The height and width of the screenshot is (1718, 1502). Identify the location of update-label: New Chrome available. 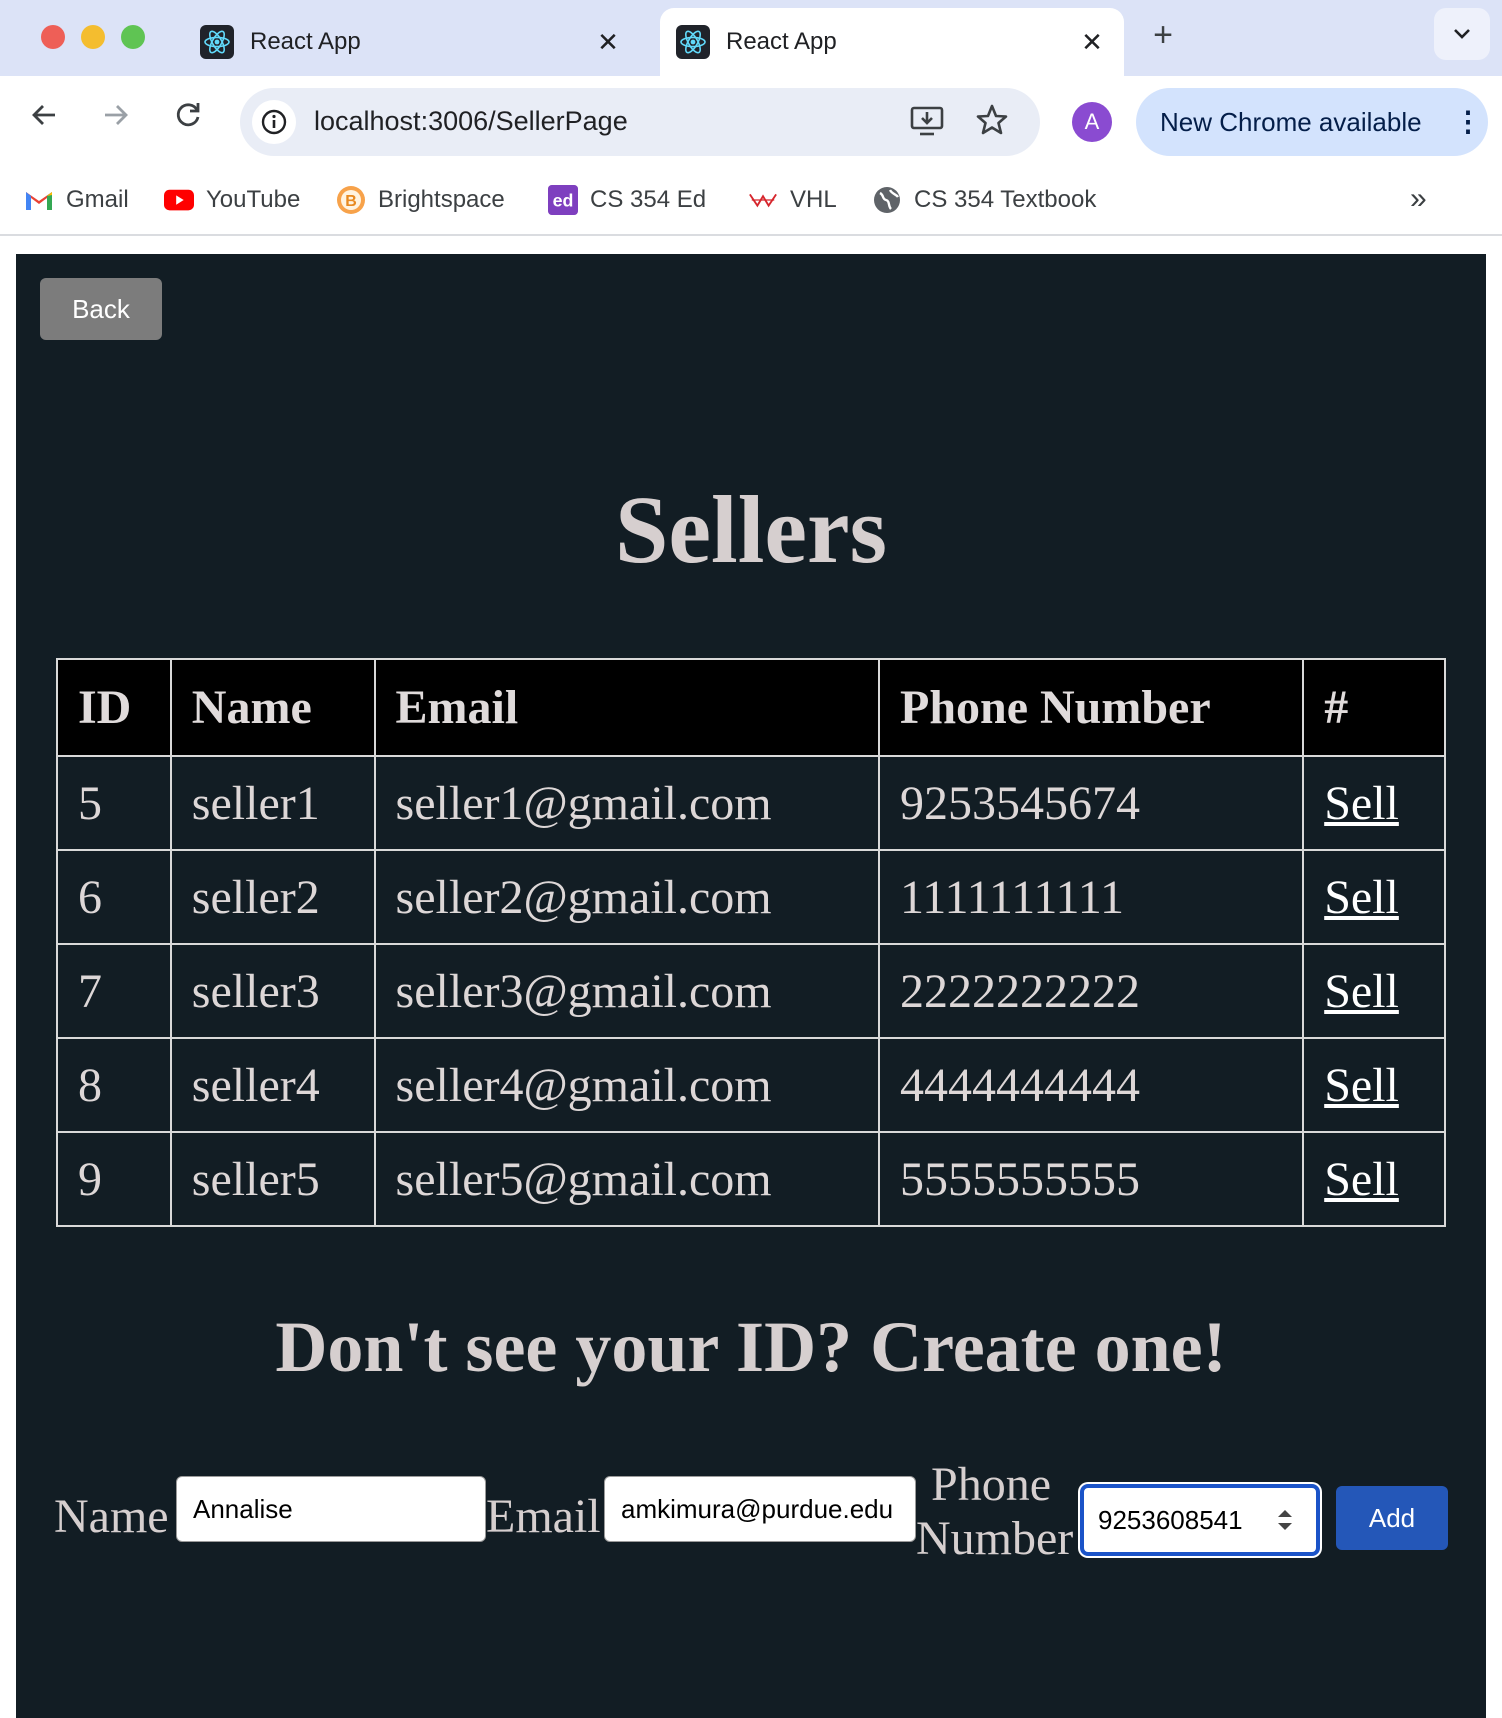
(1291, 121).